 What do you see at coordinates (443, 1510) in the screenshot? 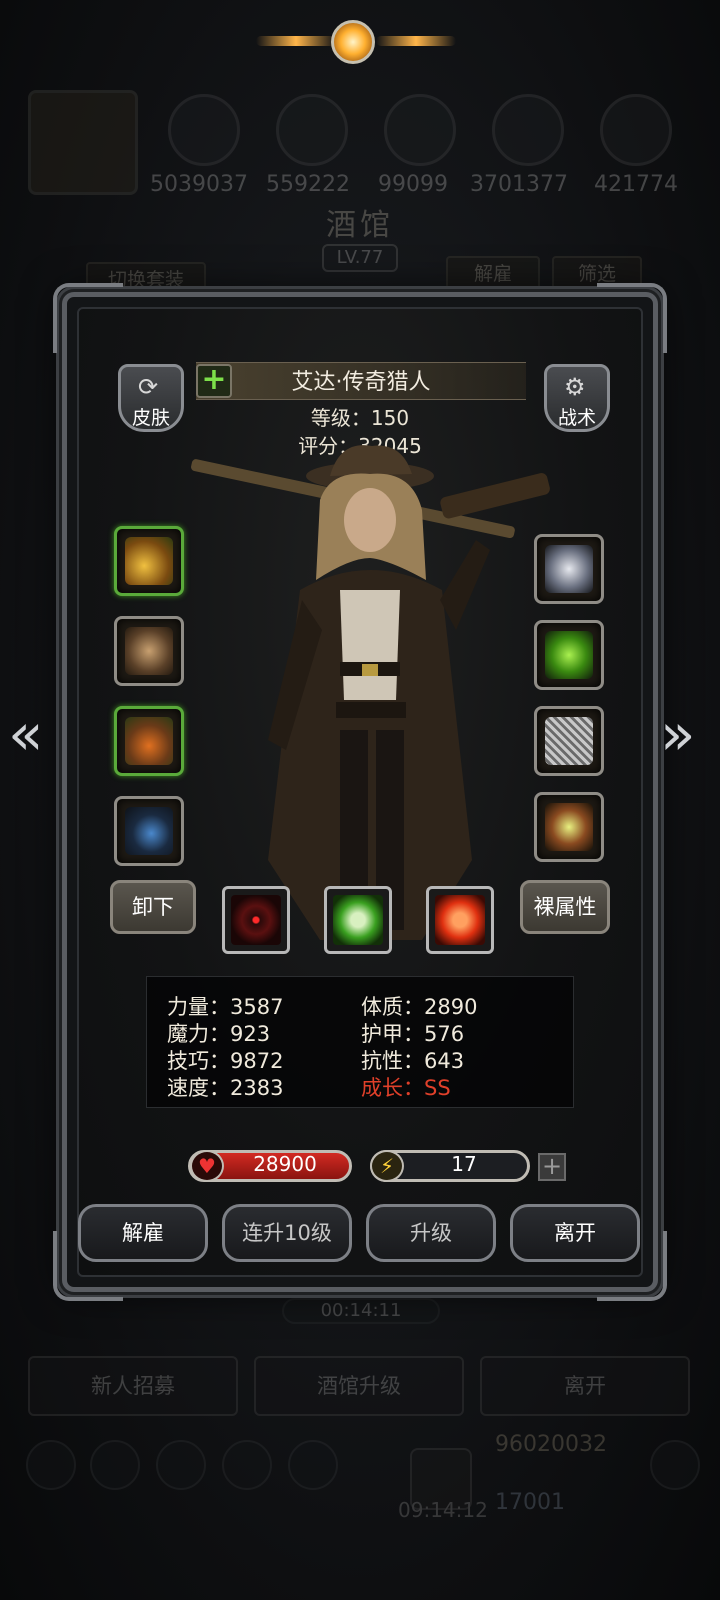
I see `clock: 09:14:12` at bounding box center [443, 1510].